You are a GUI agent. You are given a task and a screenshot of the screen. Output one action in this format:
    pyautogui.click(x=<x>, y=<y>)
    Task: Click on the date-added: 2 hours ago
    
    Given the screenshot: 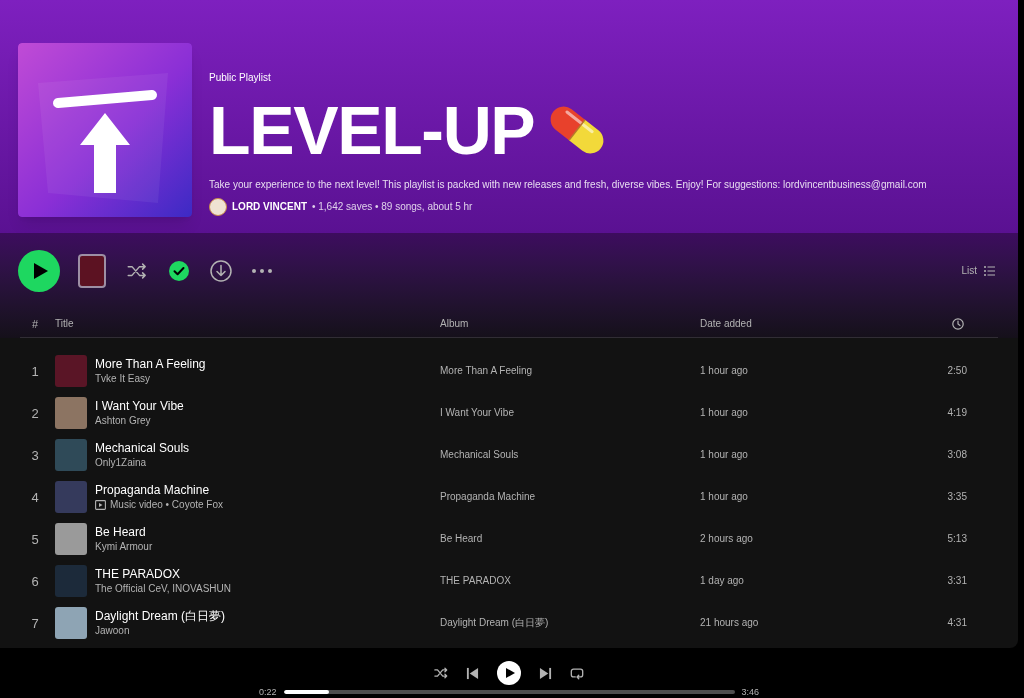 What is the action you would take?
    pyautogui.click(x=726, y=539)
    